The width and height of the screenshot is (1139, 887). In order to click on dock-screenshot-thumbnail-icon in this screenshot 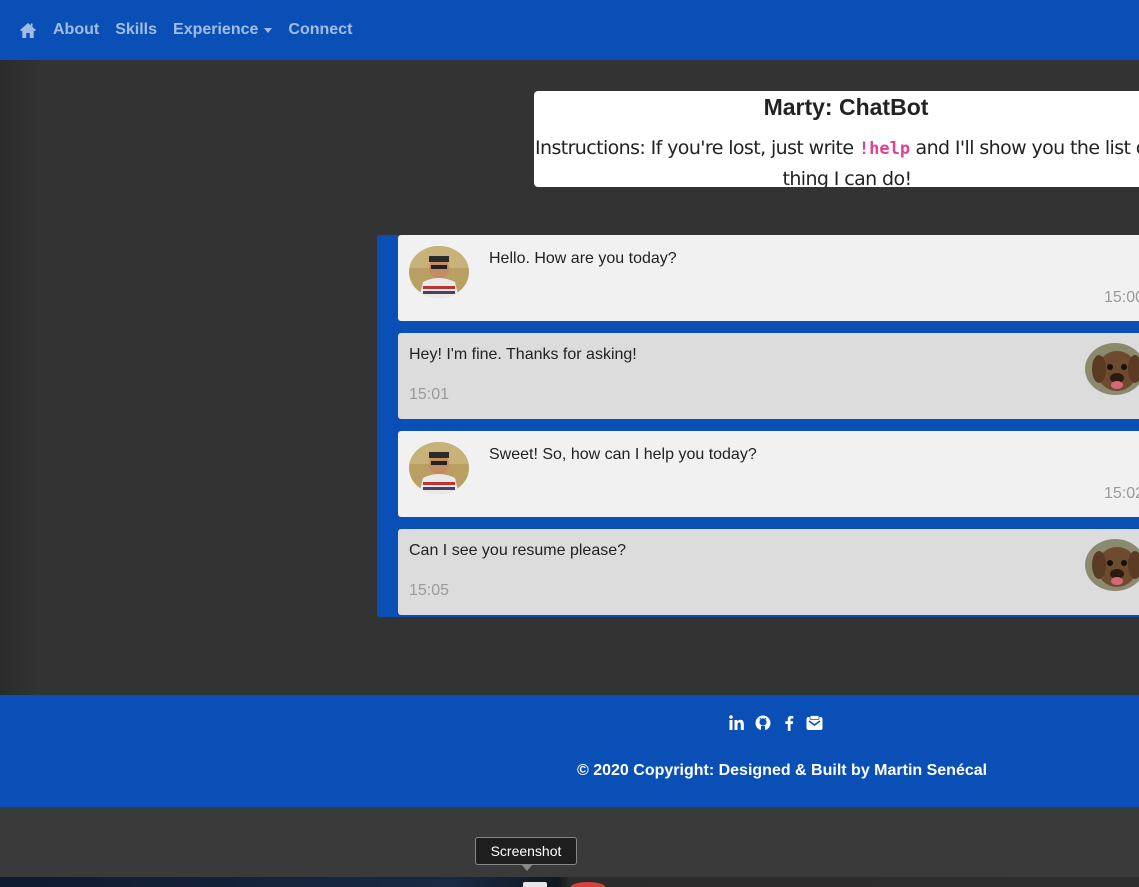, I will do `click(535, 884)`.